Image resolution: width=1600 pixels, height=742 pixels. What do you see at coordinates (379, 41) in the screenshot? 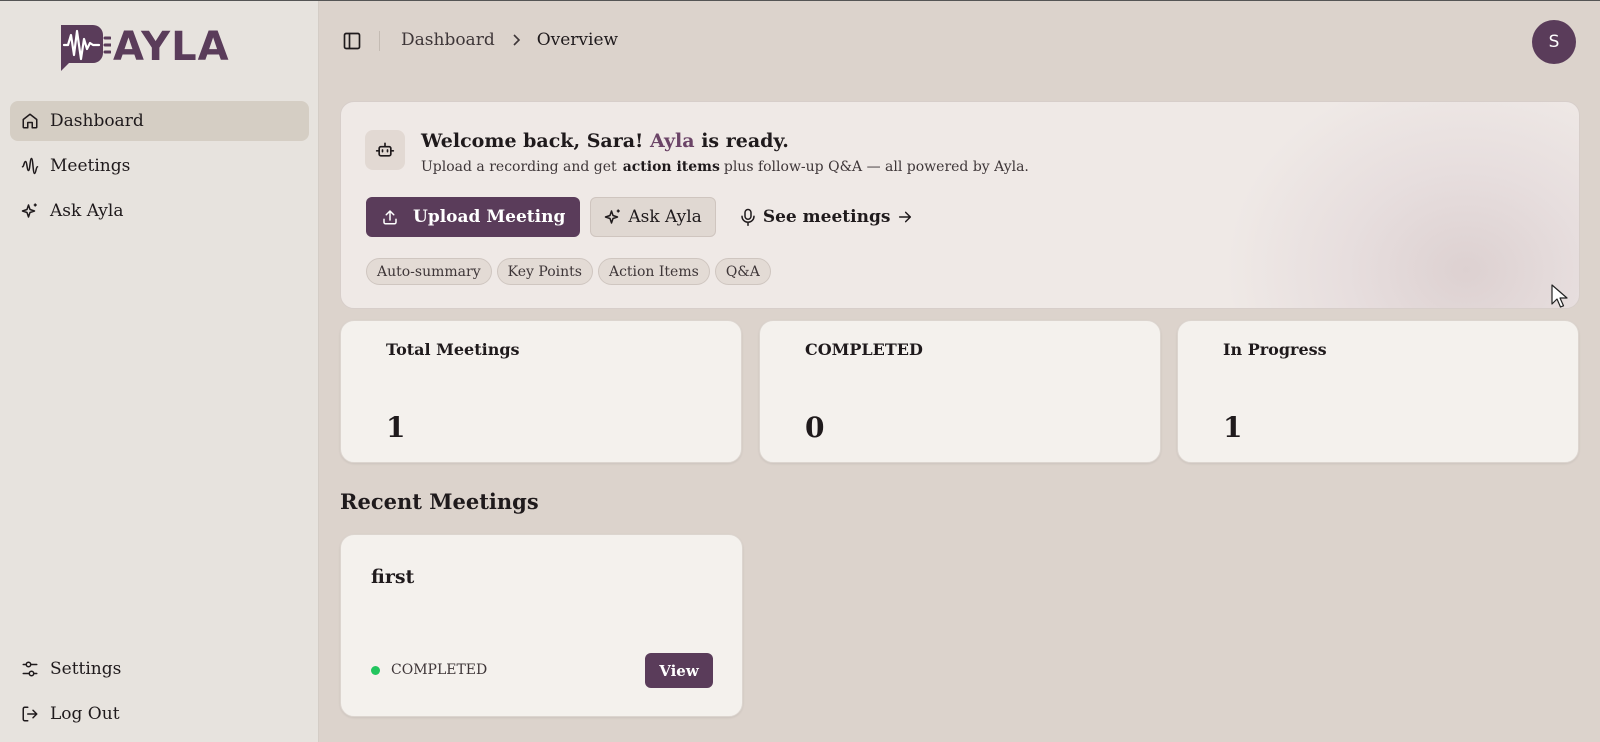
I see `header-divider` at bounding box center [379, 41].